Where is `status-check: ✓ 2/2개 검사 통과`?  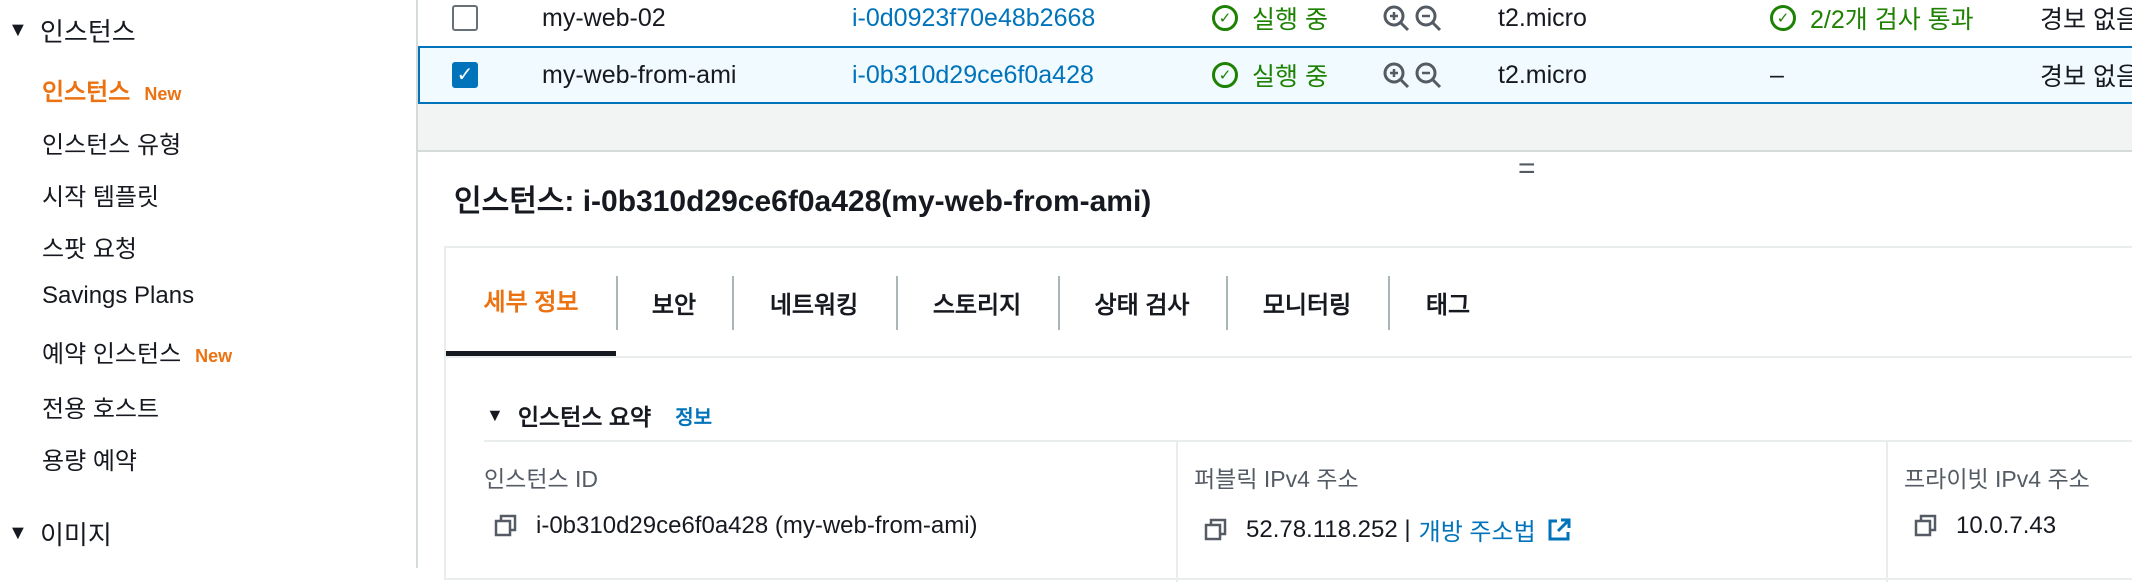
status-check: ✓ 2/2개 검사 통과 is located at coordinates (1872, 18).